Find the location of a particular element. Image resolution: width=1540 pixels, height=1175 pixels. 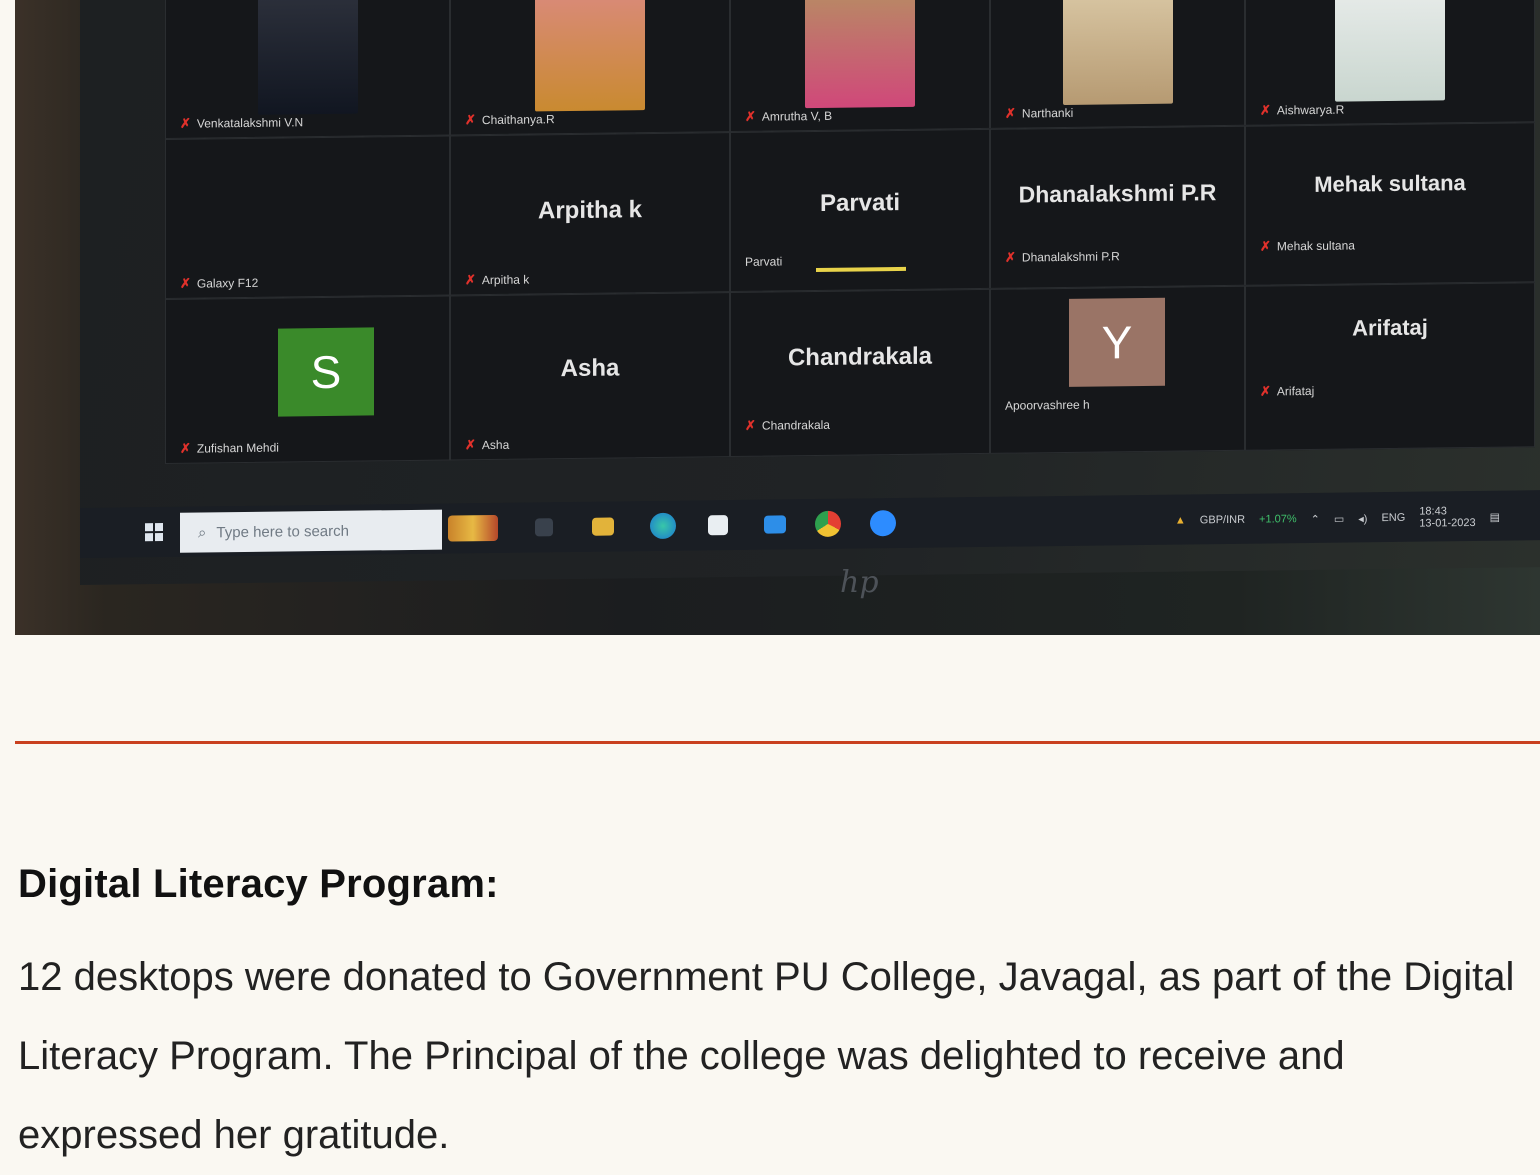

participant-display-name: Parvati is located at coordinates (860, 202).